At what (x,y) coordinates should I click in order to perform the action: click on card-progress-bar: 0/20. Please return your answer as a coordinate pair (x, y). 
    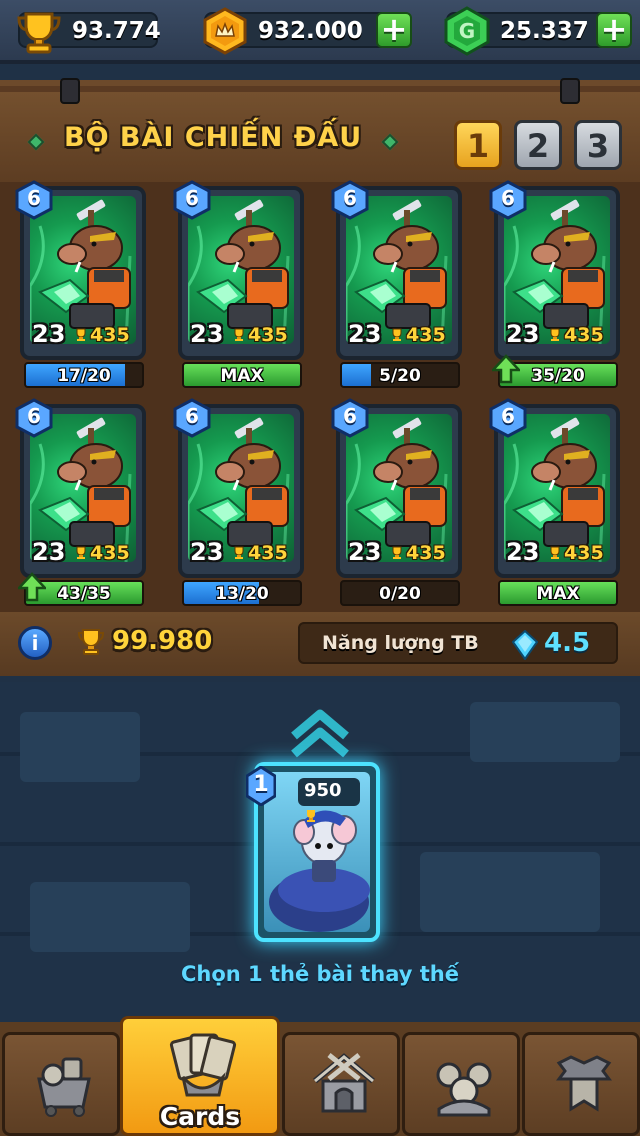
    Looking at the image, I should click on (400, 593).